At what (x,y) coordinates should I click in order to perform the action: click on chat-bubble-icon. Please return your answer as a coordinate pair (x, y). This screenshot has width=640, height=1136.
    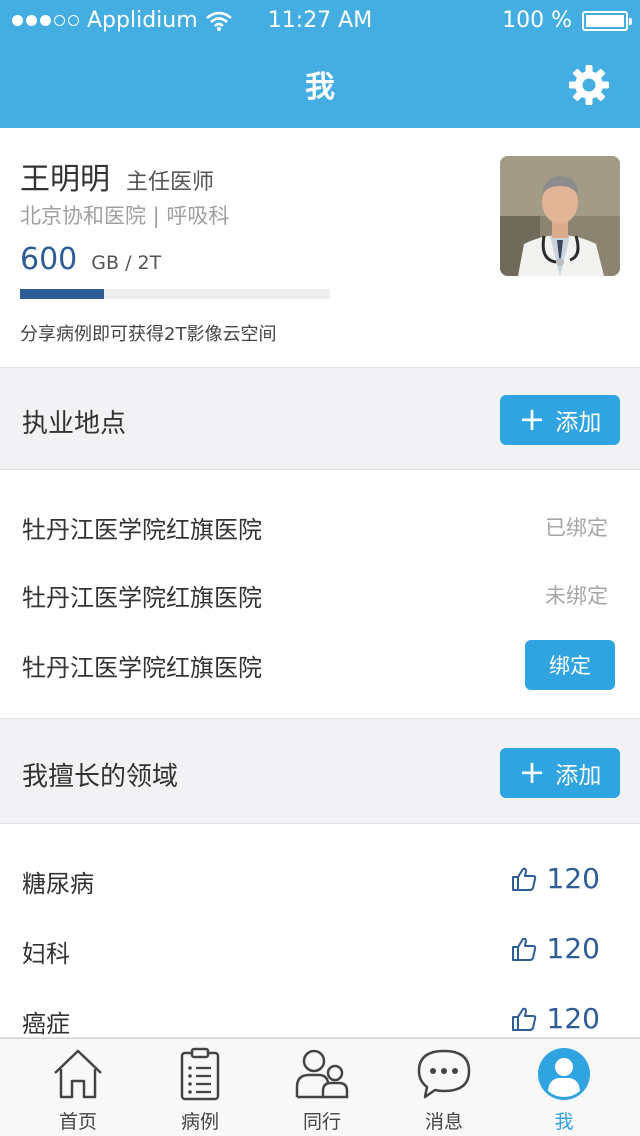
    Looking at the image, I should click on (444, 1074).